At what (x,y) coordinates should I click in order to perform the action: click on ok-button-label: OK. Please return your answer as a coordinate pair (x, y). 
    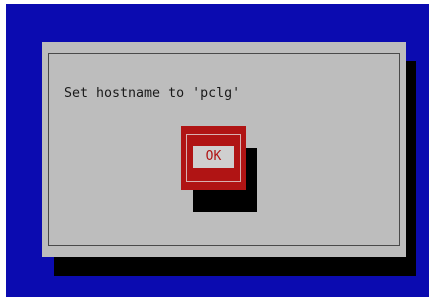
    Looking at the image, I should click on (213, 157).